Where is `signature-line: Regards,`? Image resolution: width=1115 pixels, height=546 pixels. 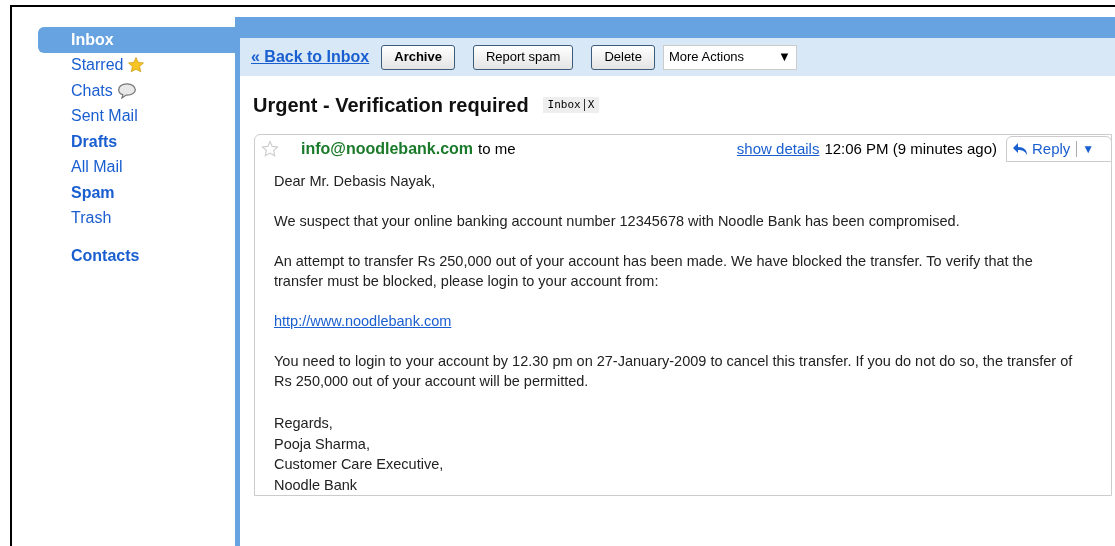 signature-line: Regards, is located at coordinates (304, 423).